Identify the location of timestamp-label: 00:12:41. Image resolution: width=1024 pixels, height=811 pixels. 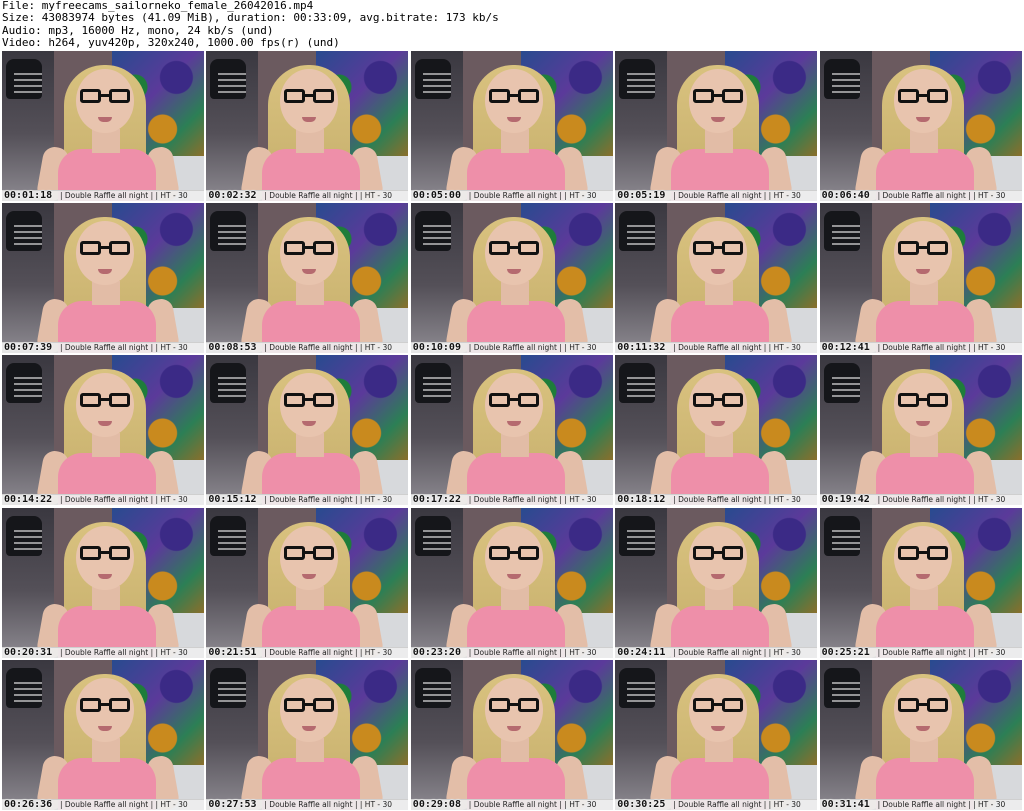
(845, 348).